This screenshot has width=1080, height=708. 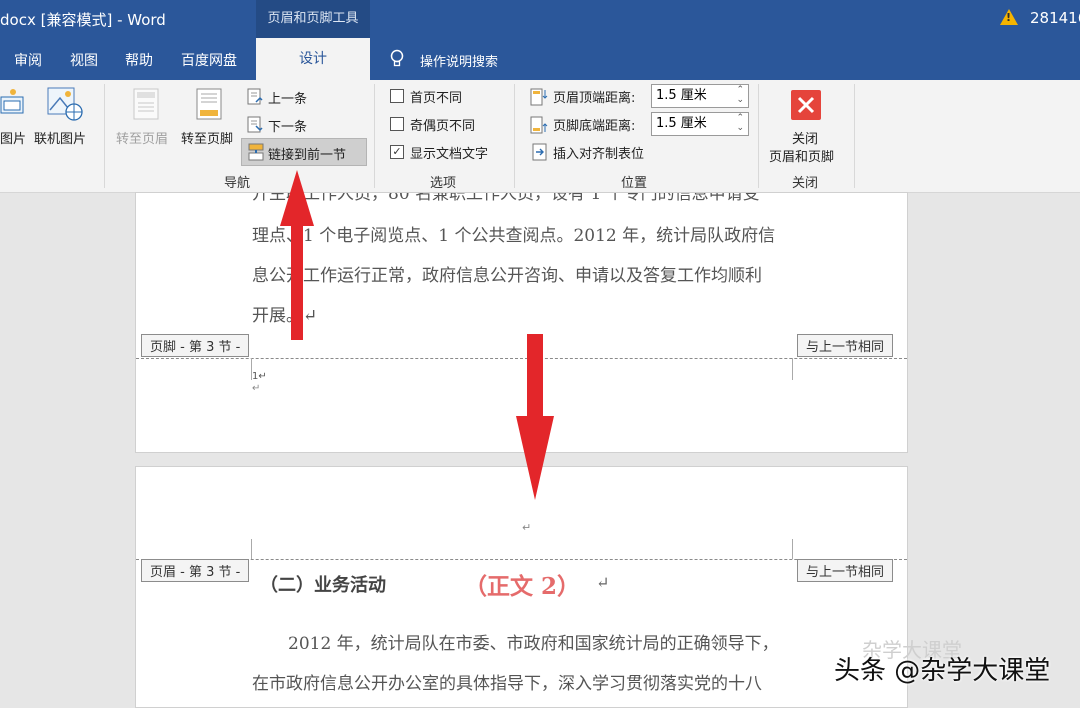 I want to click on down-arrow-annotation, so click(x=535, y=417).